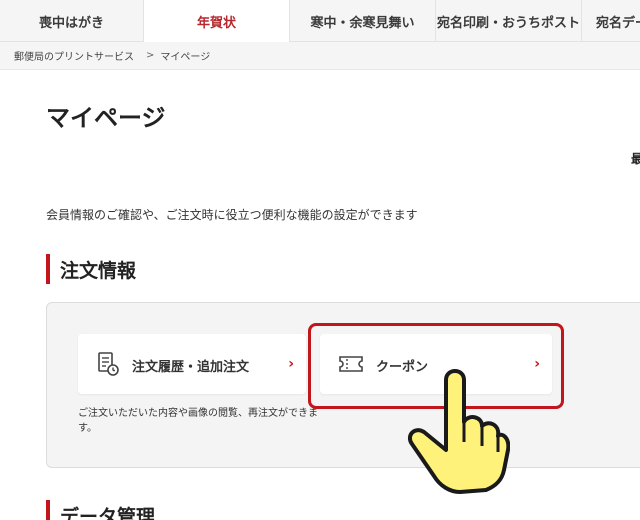  Describe the element at coordinates (98, 270) in the screenshot. I see `section-title-orders: 注文情報` at that location.